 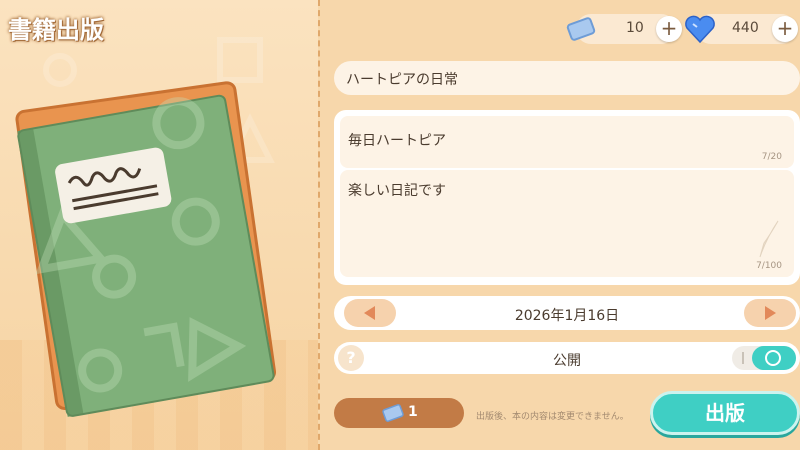 What do you see at coordinates (567, 223) in the screenshot?
I see `body-field: 楽しい日記です 7/100` at bounding box center [567, 223].